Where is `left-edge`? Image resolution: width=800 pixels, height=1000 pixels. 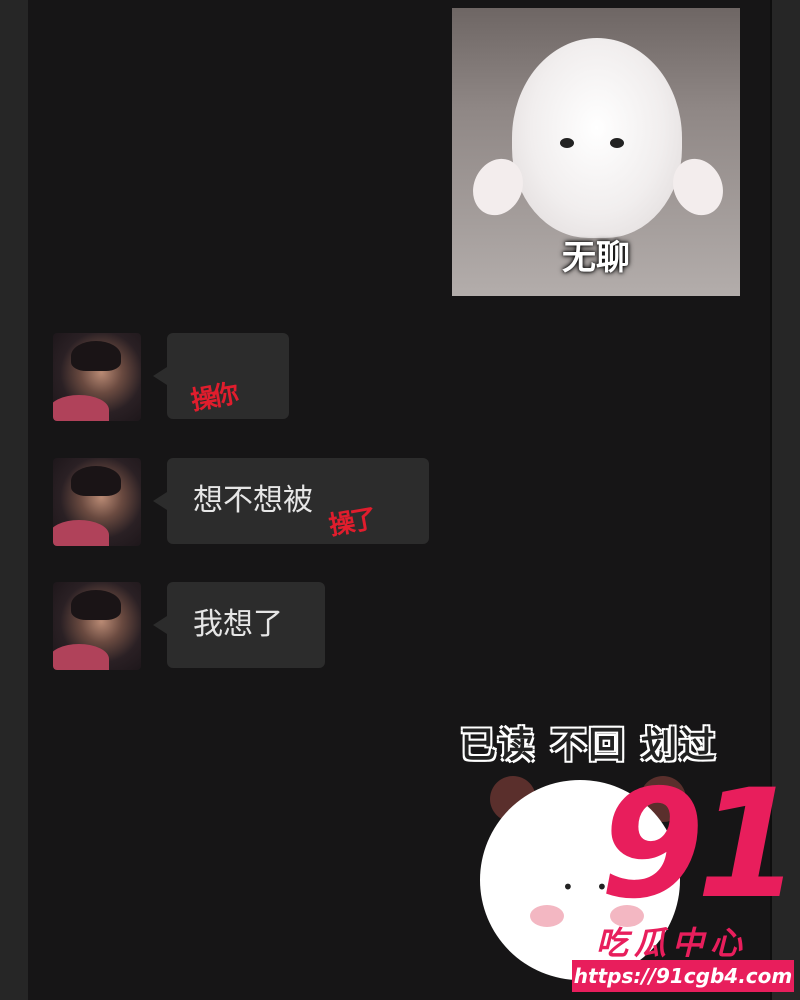 left-edge is located at coordinates (14, 500).